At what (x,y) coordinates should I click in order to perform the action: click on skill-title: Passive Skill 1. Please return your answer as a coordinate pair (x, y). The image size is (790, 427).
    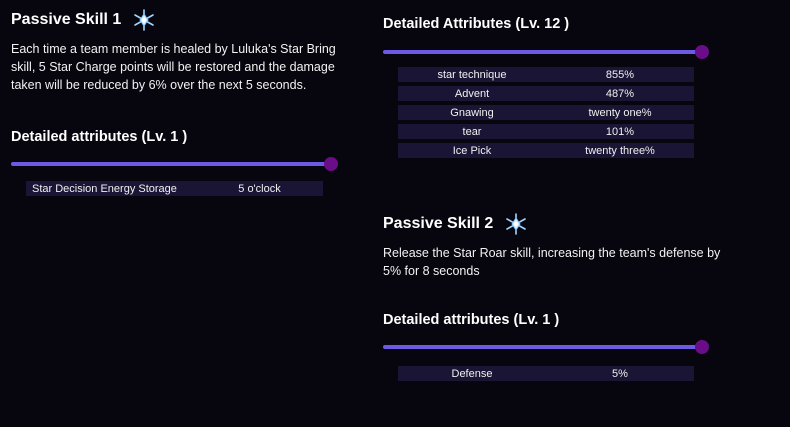
    Looking at the image, I should click on (66, 19).